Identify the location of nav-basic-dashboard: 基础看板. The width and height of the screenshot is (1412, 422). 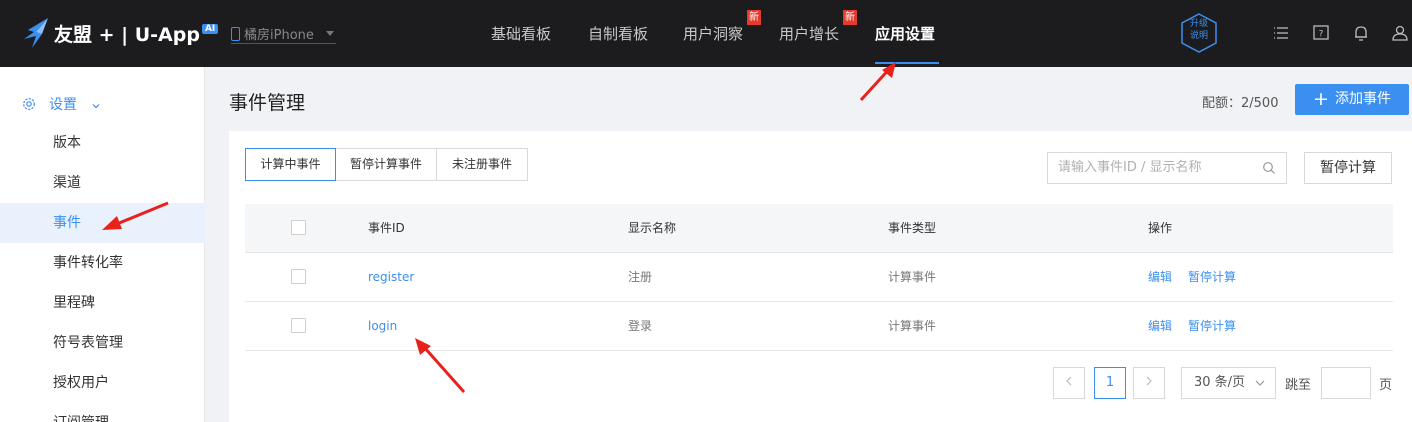
(521, 33).